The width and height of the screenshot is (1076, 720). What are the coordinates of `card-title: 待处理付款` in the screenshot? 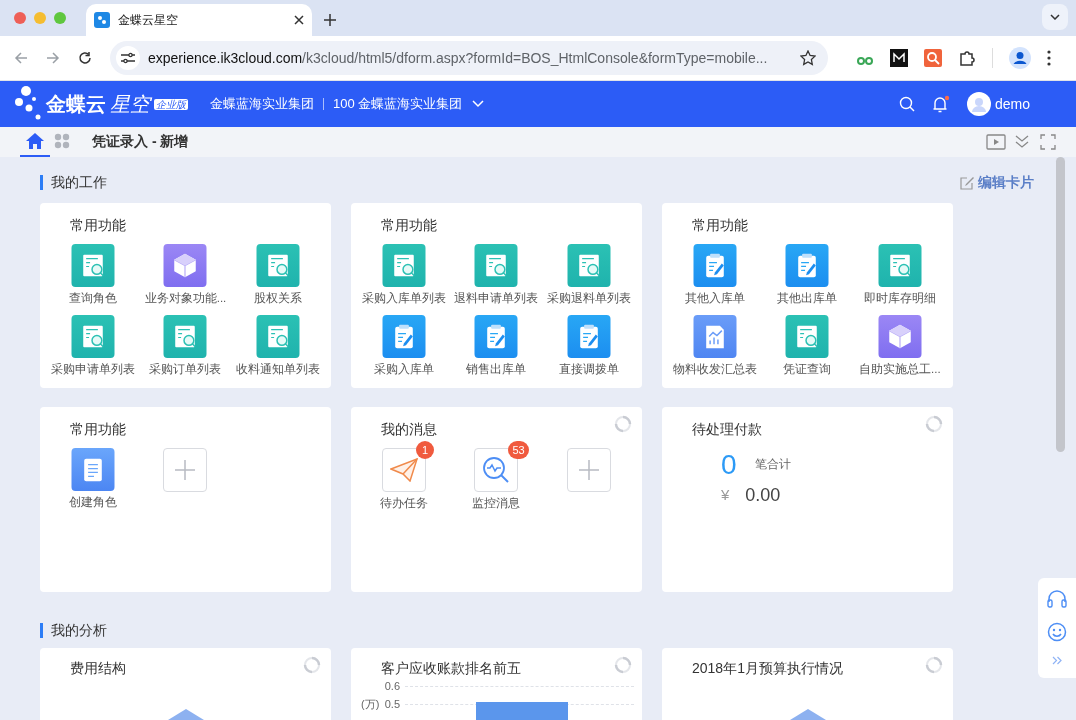 It's located at (727, 429).